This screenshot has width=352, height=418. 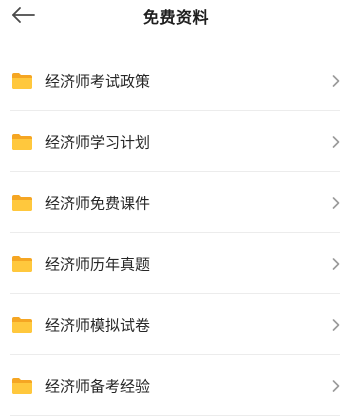 What do you see at coordinates (176, 202) in the screenshot?
I see `list-item: 经济师免费课件` at bounding box center [176, 202].